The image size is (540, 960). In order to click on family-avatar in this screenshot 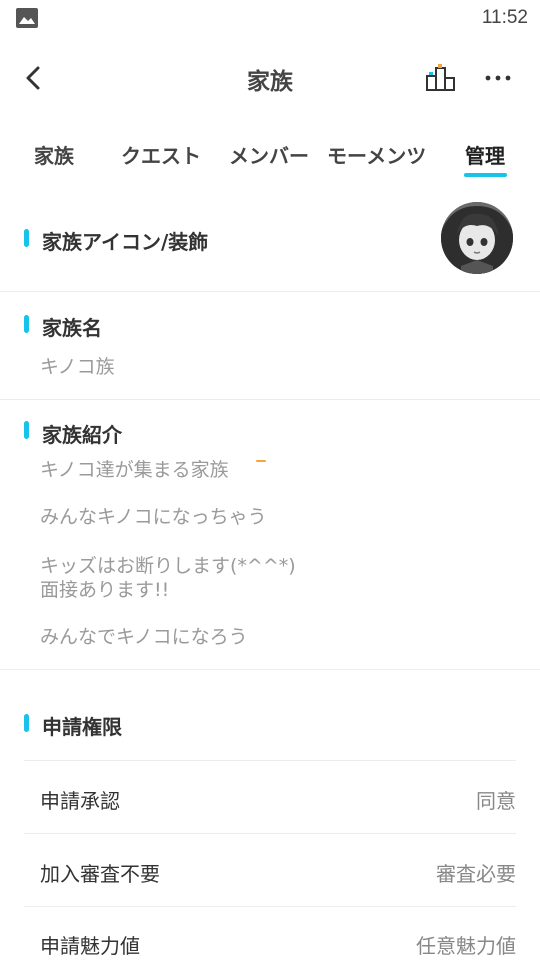, I will do `click(477, 238)`.